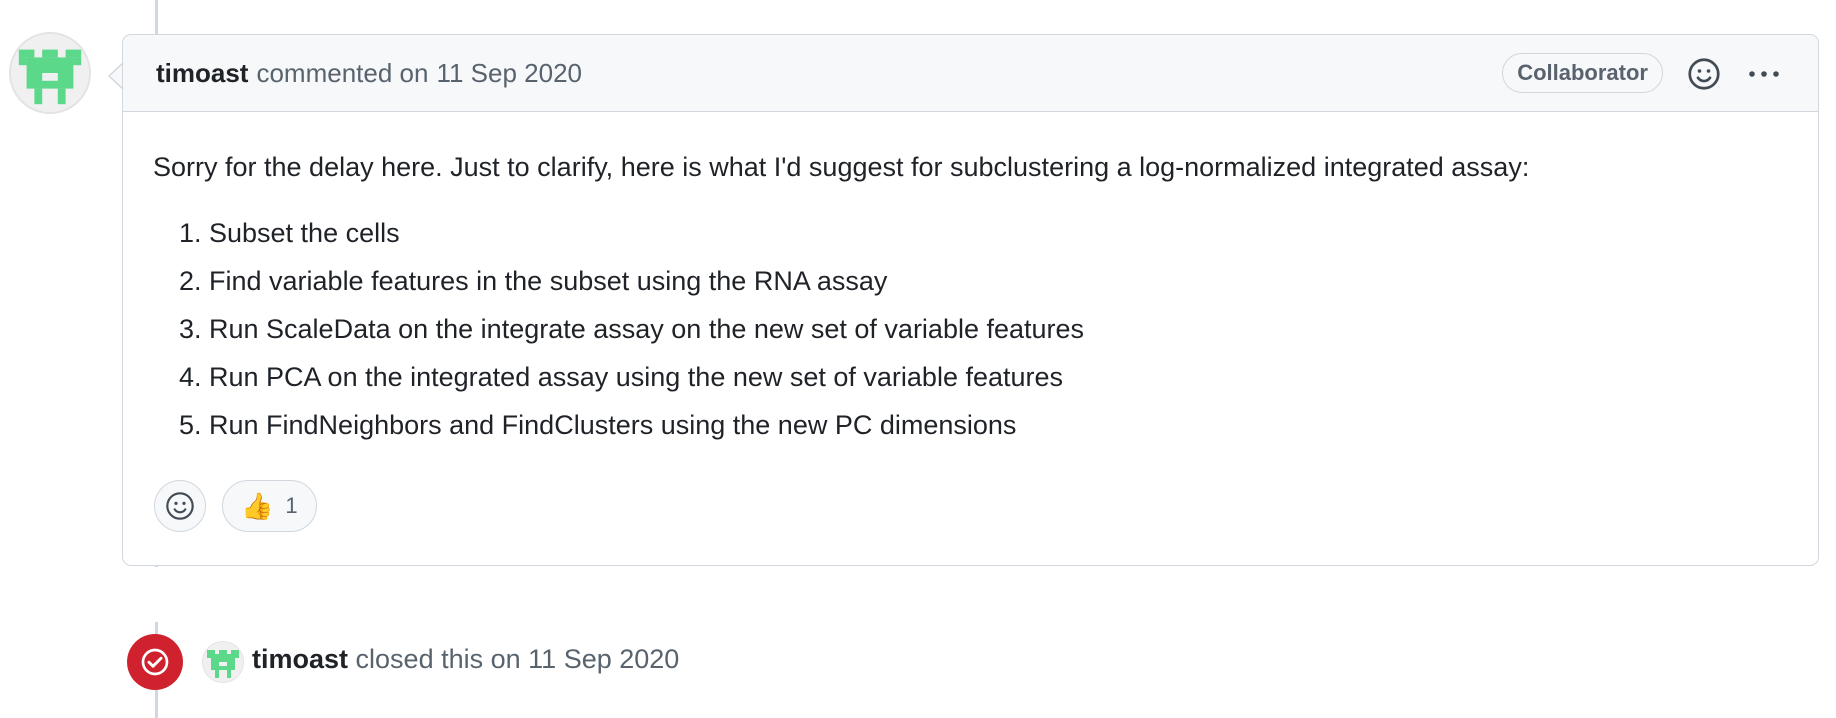 The image size is (1836, 718). Describe the element at coordinates (438, 659) in the screenshot. I see `event-action: closed this on` at that location.